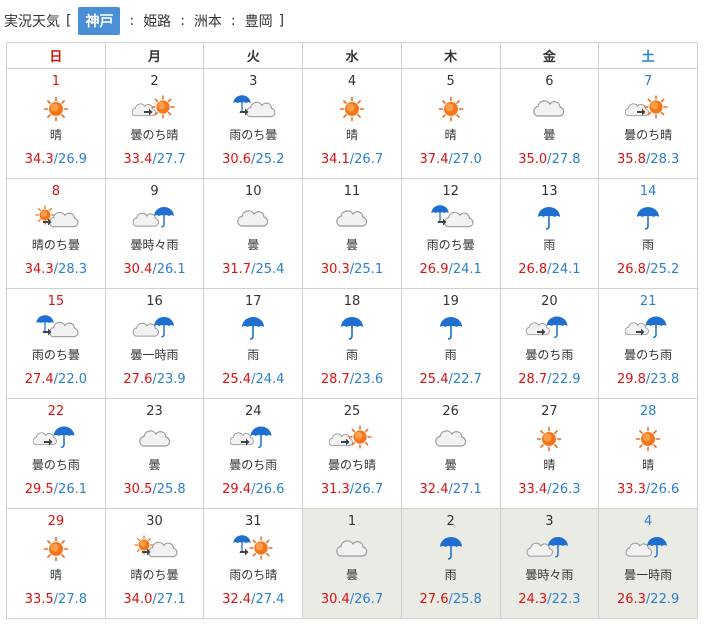 This screenshot has height=631, width=704. Describe the element at coordinates (648, 135) in the screenshot. I see `weather-label: 曇のち晴` at that location.